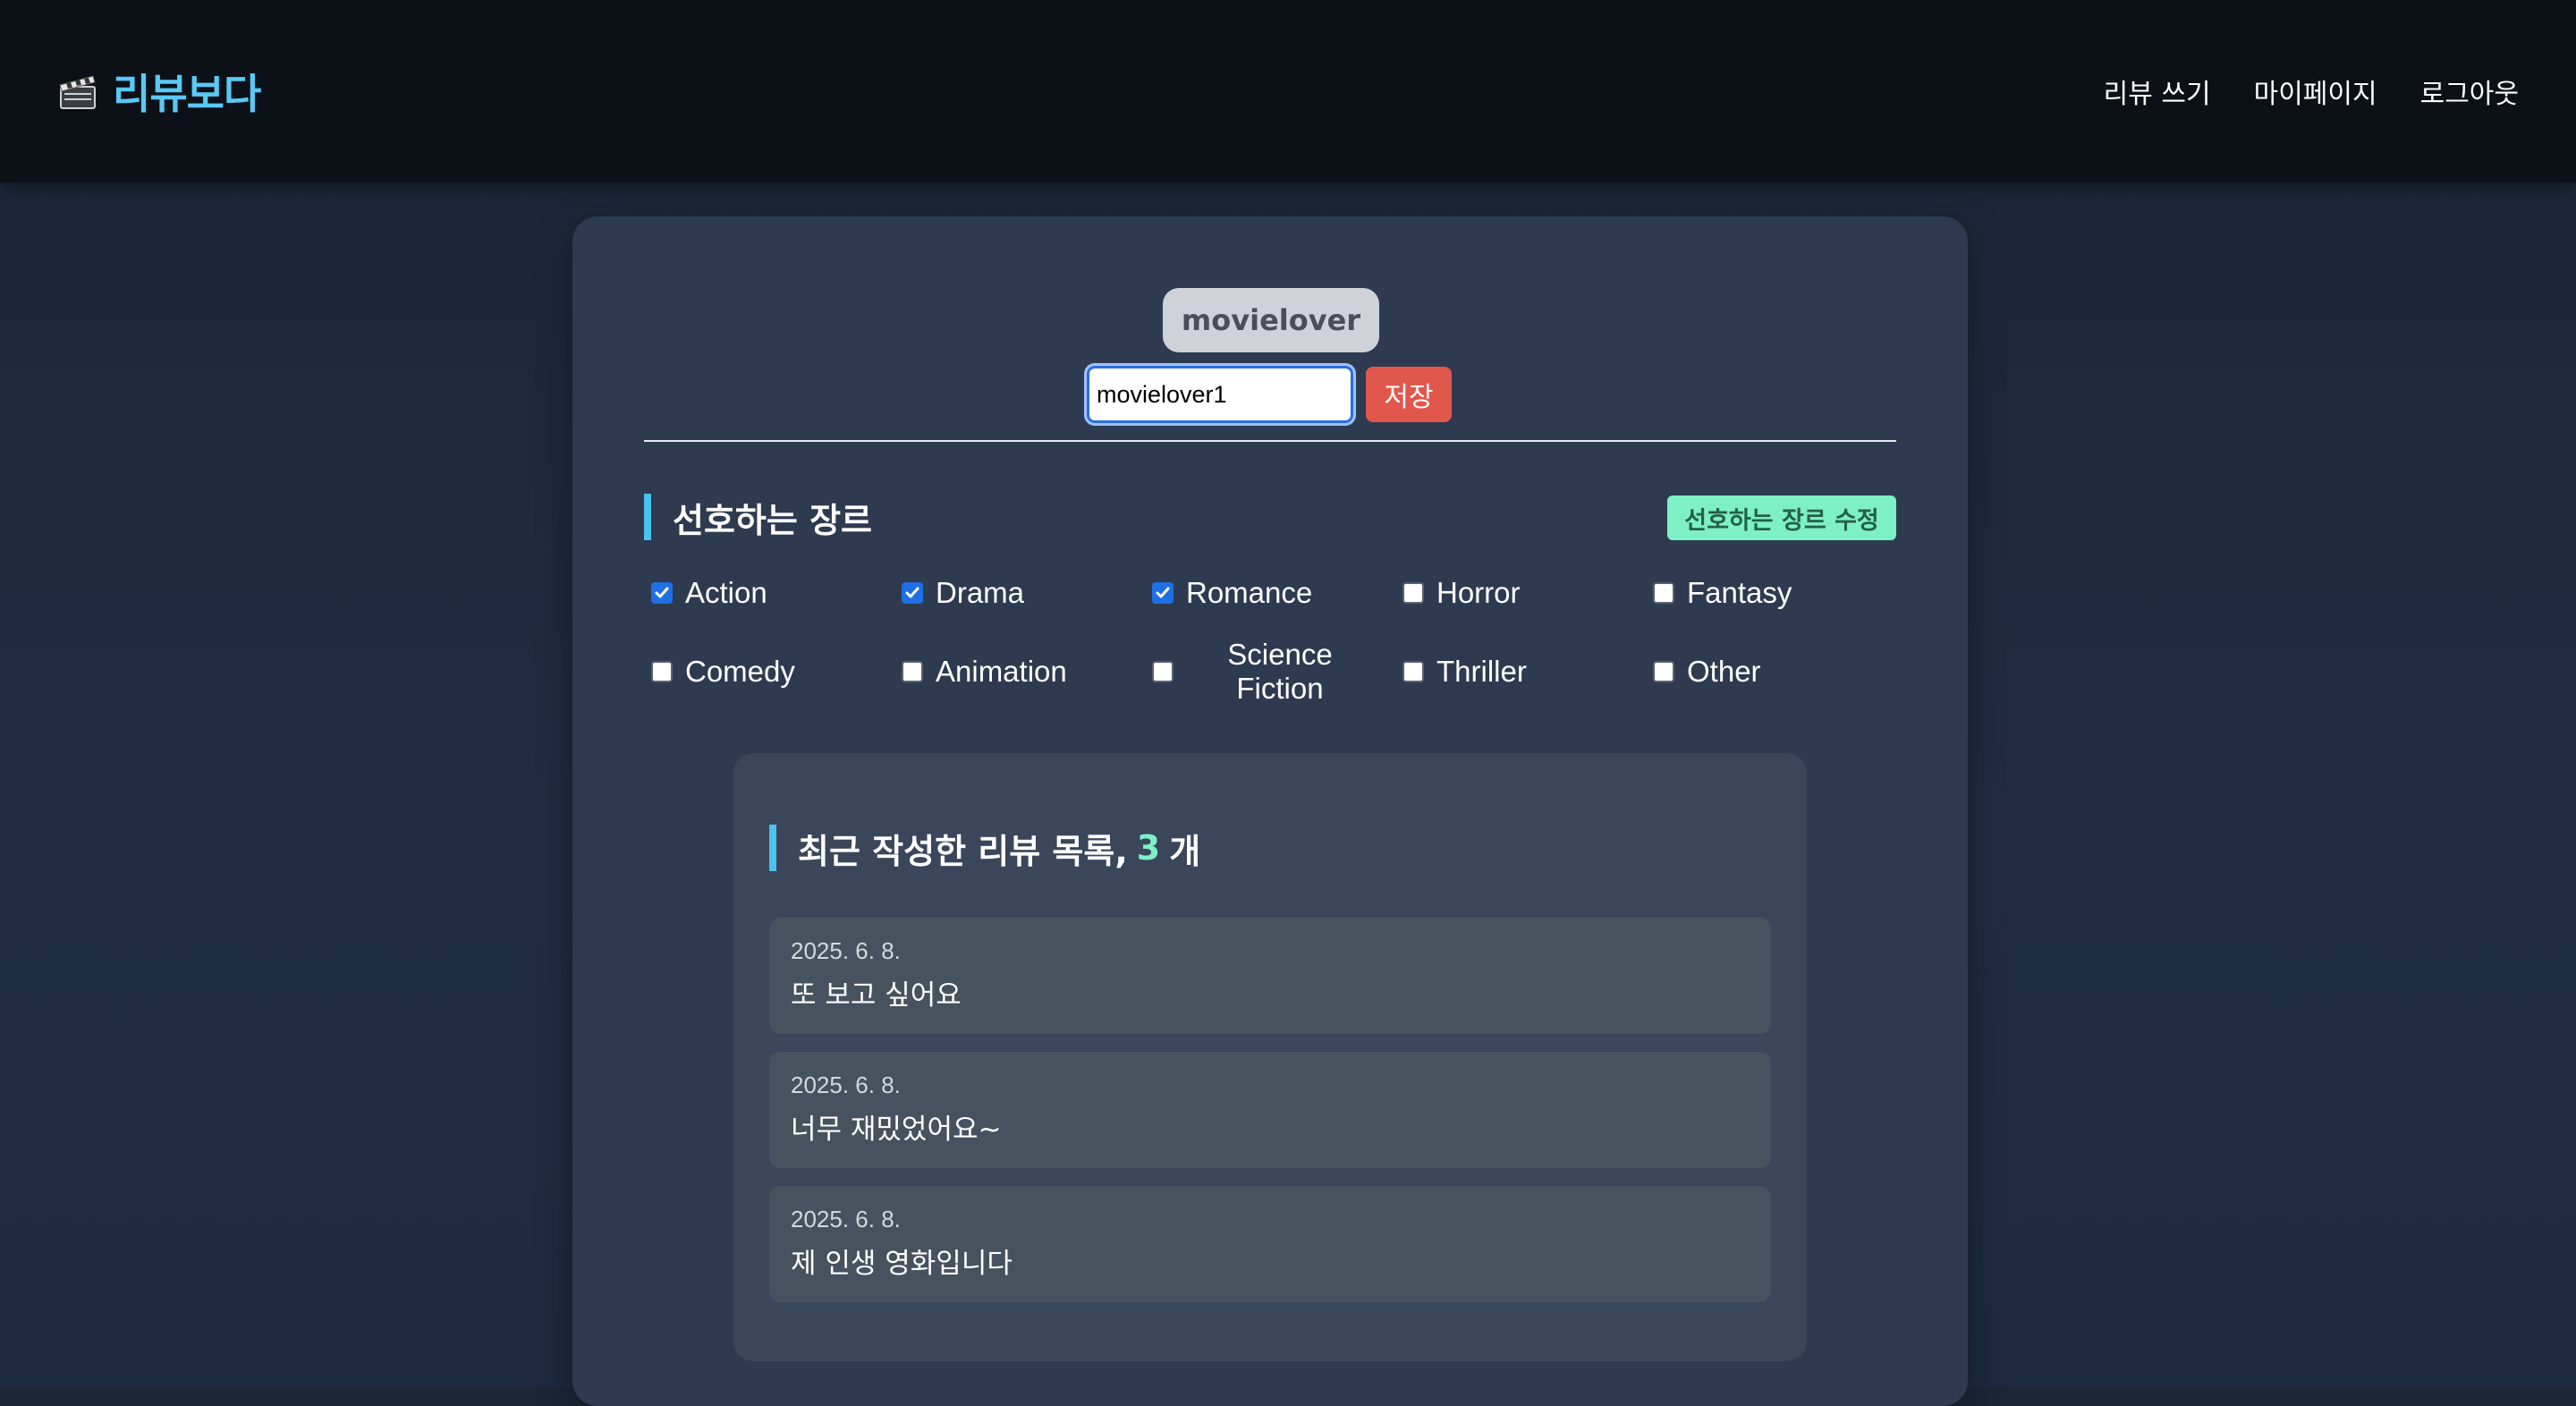 This screenshot has width=2576, height=1406. What do you see at coordinates (1148, 848) in the screenshot?
I see `reviews-count: 3` at bounding box center [1148, 848].